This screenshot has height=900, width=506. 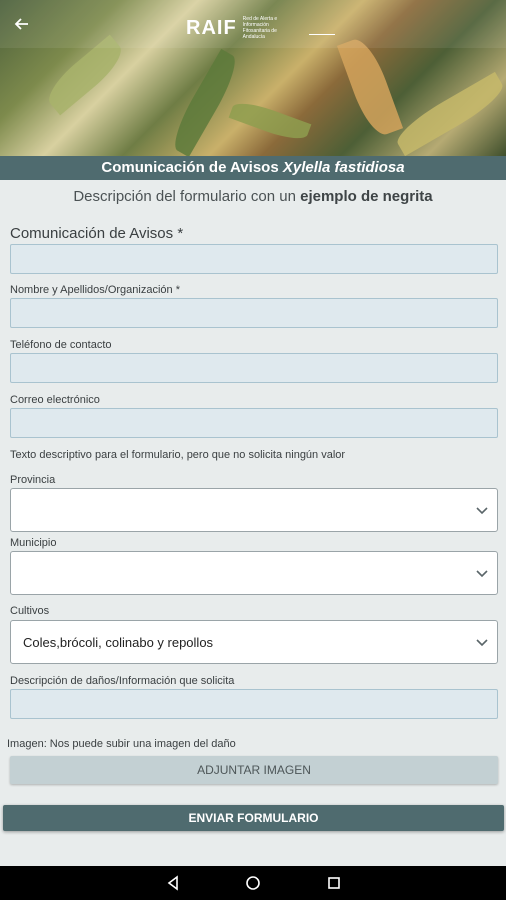 What do you see at coordinates (33, 543) in the screenshot?
I see `municipio-label: Municipio` at bounding box center [33, 543].